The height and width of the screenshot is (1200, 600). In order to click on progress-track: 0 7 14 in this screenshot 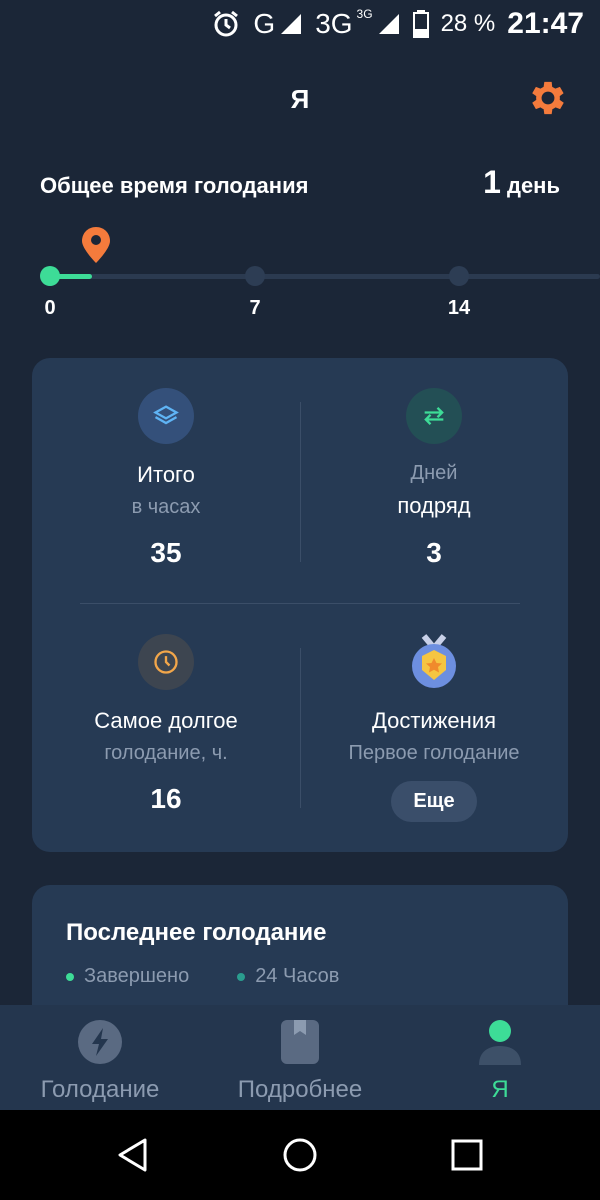, I will do `click(300, 275)`.